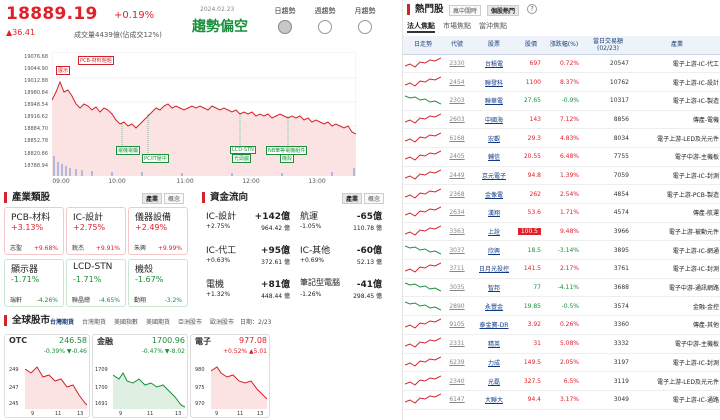 Image resolution: width=720 pixels, height=420 pixels. Describe the element at coordinates (494, 306) in the screenshot. I see `stock-name: 永豐金` at that location.